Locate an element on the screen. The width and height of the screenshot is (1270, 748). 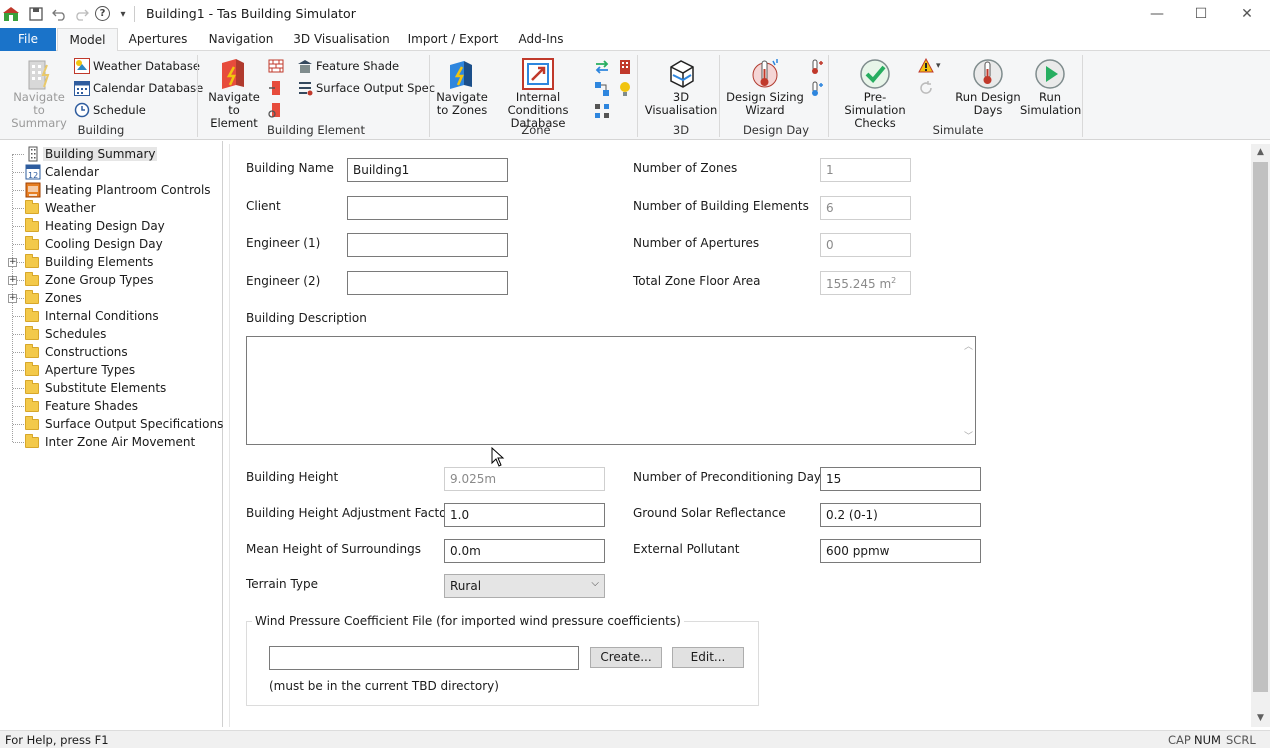
element-split-icon is located at coordinates (276, 88).